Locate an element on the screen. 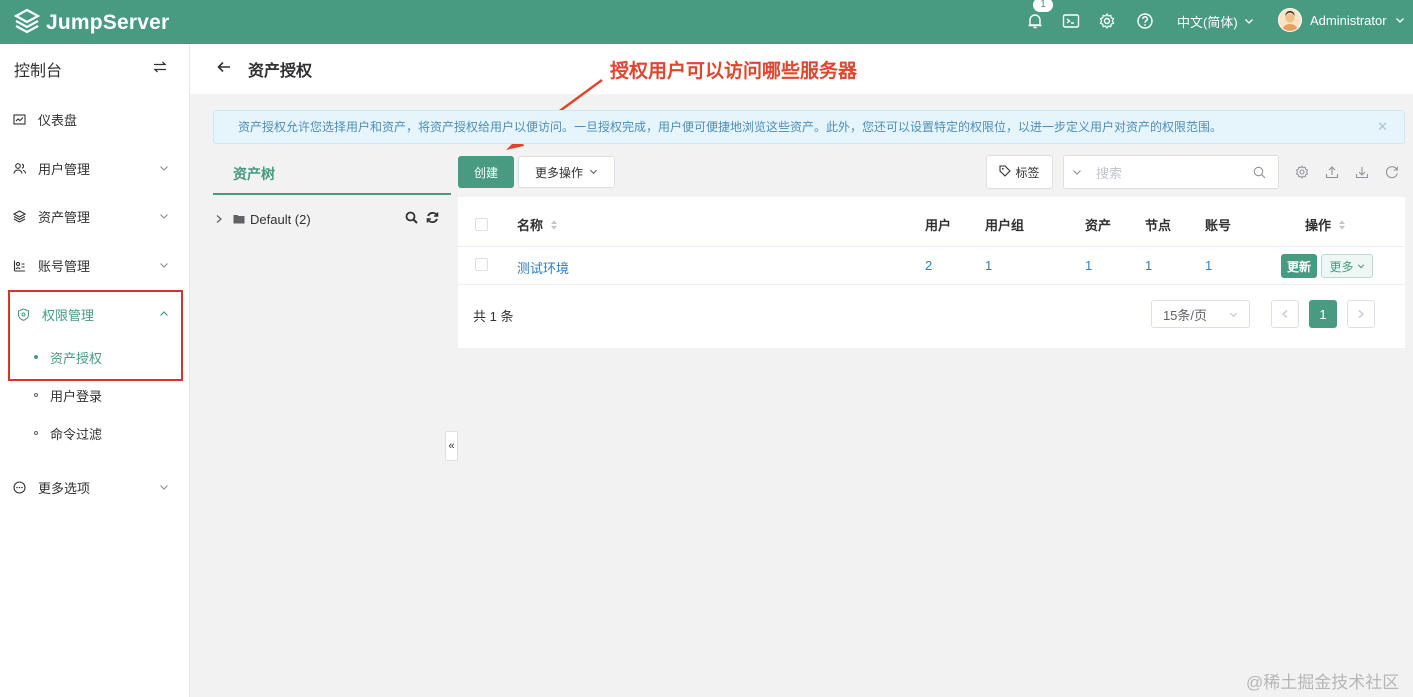  accounts-icon is located at coordinates (19, 265).